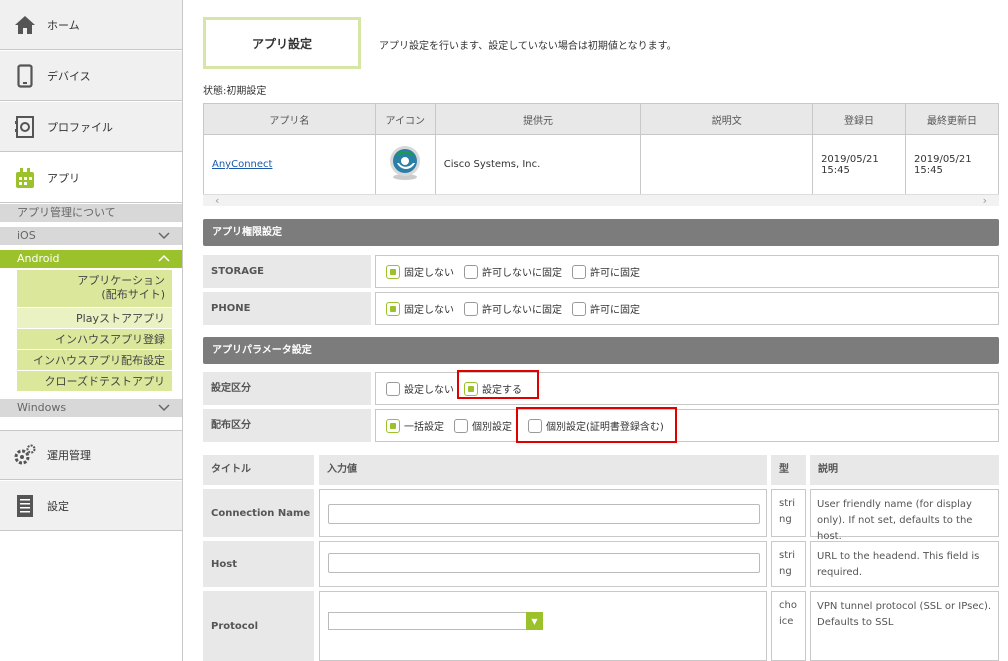 Image resolution: width=1008 pixels, height=661 pixels. Describe the element at coordinates (94, 318) in the screenshot. I see `android-item-playstore: Playストアアプリ` at that location.